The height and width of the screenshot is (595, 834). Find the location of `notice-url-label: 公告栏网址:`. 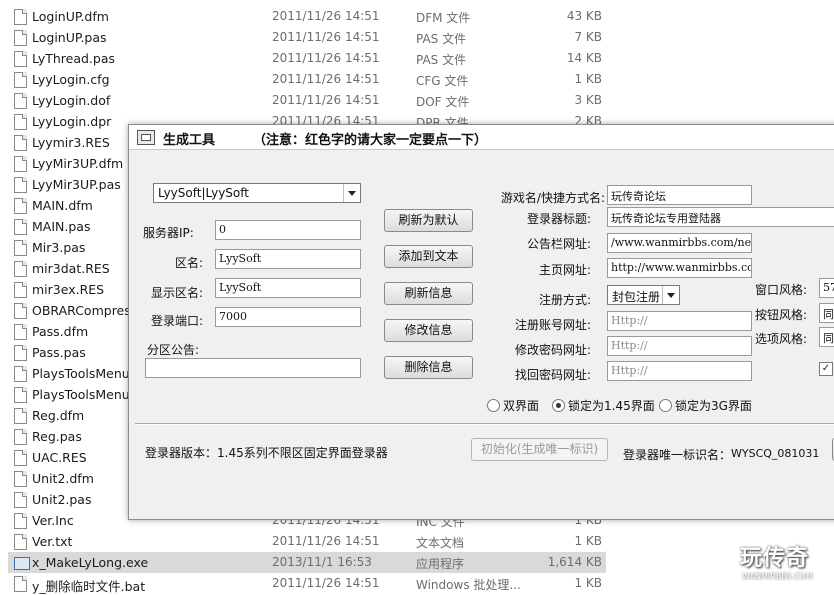

notice-url-label: 公告栏网址: is located at coordinates (558, 244).